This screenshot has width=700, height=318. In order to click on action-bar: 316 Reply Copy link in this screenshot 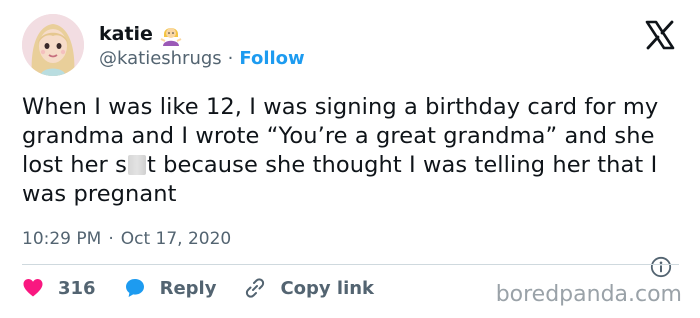, I will do `click(212, 288)`.